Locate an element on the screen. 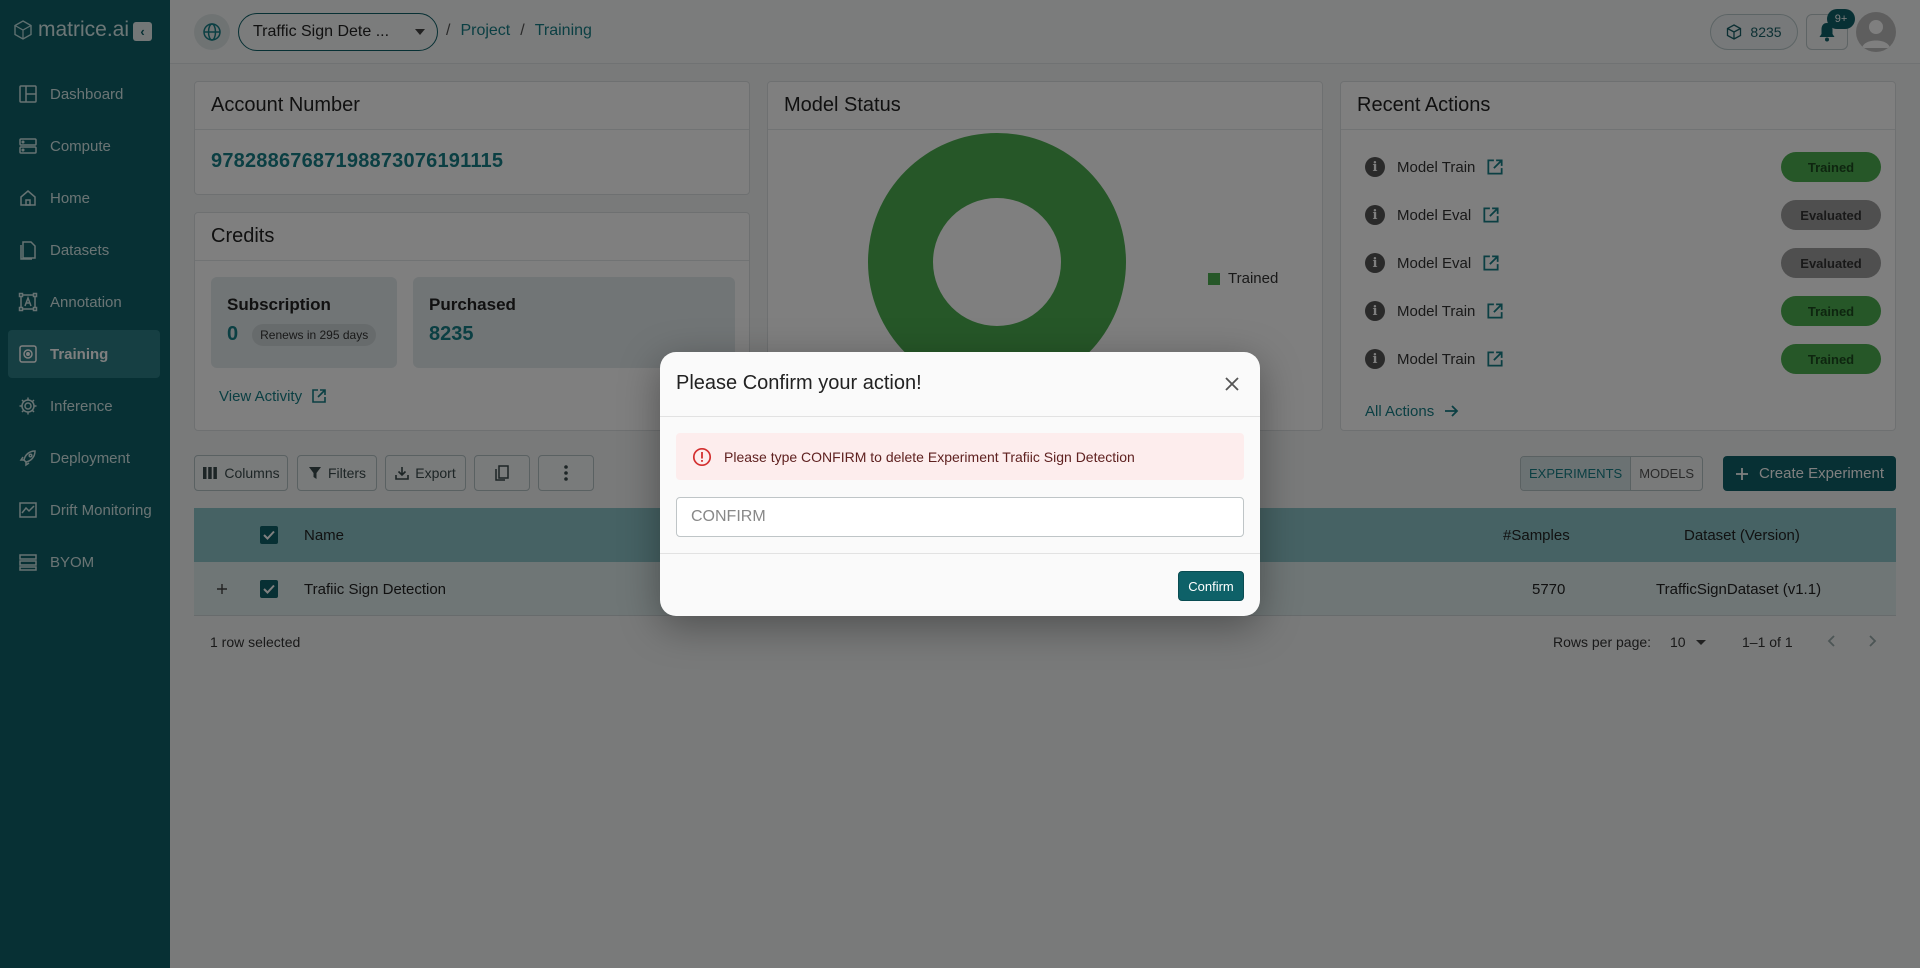 The height and width of the screenshot is (968, 1920). confirm-button: Confirm is located at coordinates (1211, 586).